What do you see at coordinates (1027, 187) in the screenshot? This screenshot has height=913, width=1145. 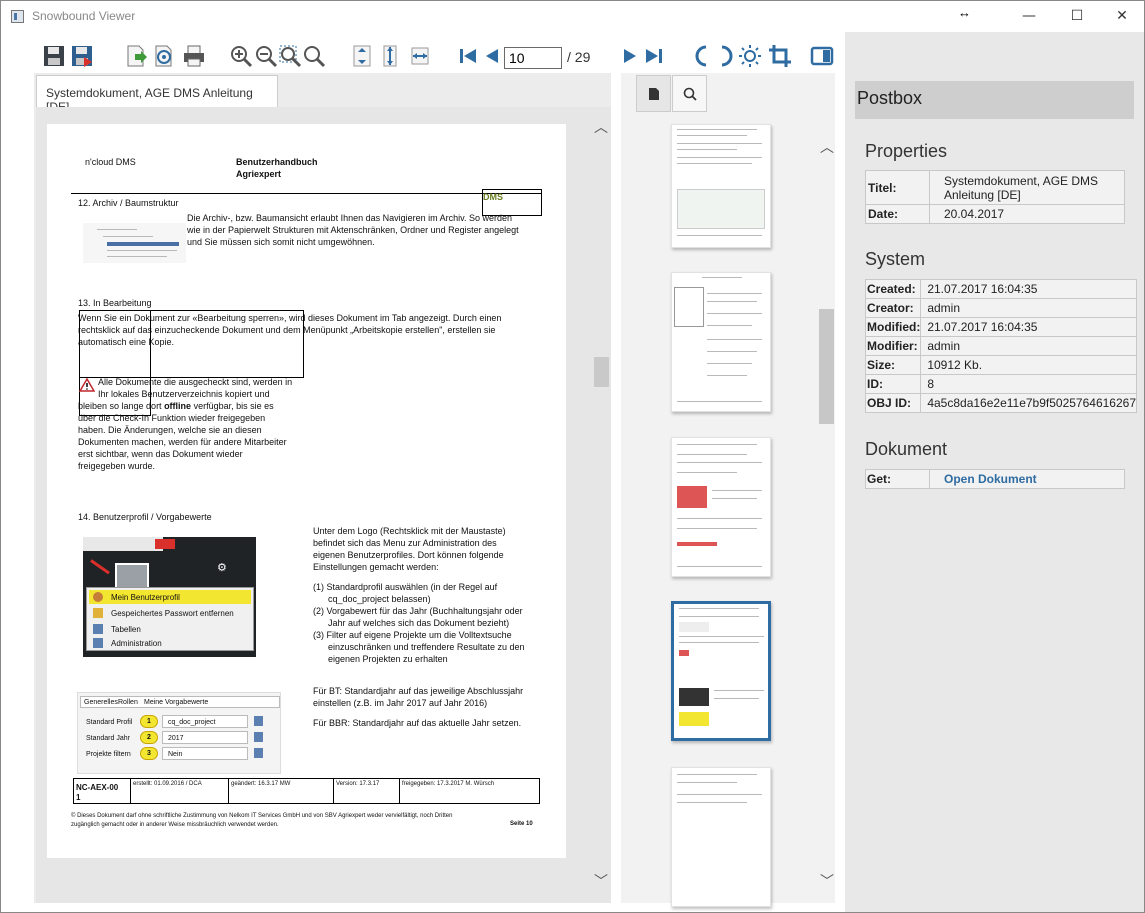 I see `property-value: Systemdokument, AGE DMS Anleitung [DE]` at bounding box center [1027, 187].